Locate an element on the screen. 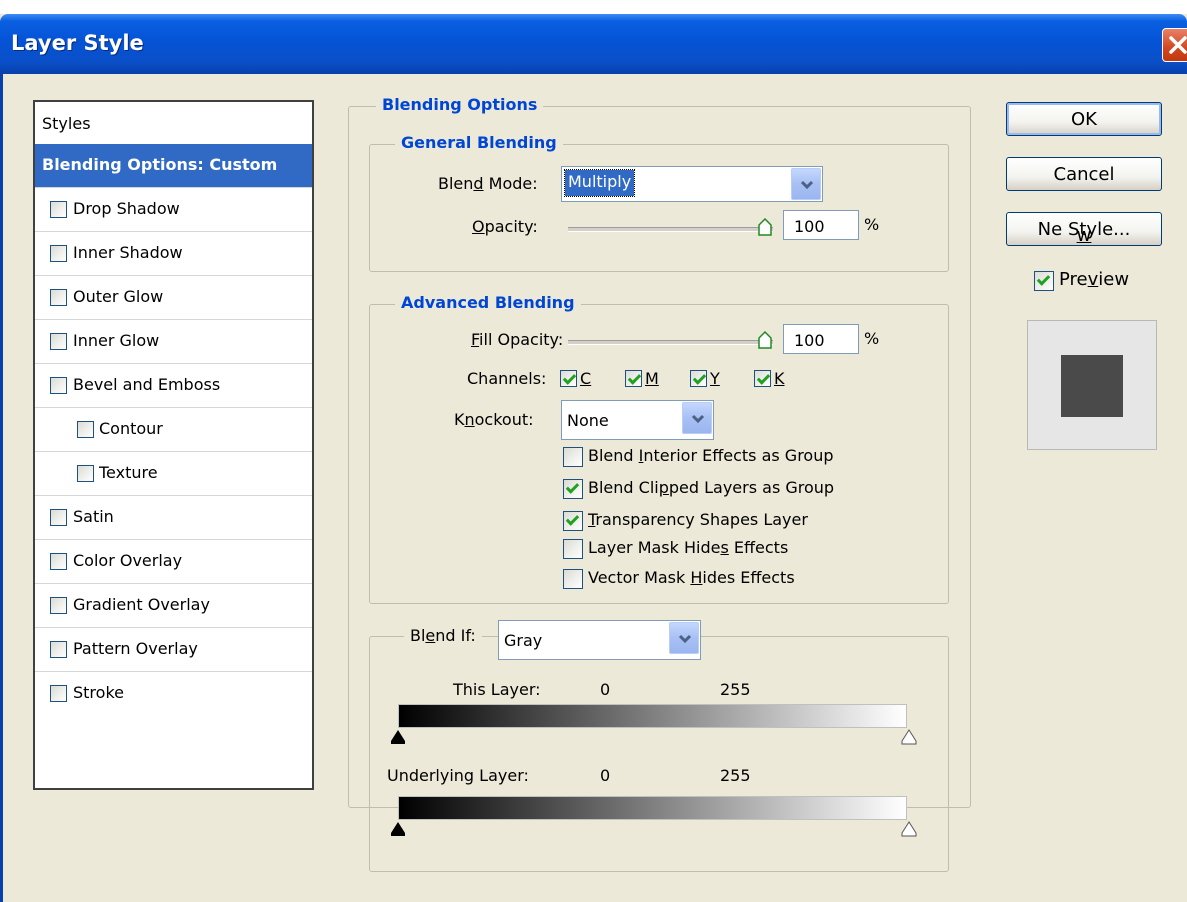  style-item-inner-shadow: Inner Shadow is located at coordinates (173, 254).